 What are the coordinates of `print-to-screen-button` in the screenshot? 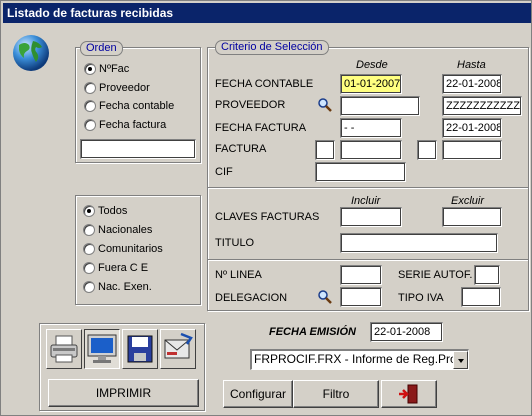 It's located at (102, 349).